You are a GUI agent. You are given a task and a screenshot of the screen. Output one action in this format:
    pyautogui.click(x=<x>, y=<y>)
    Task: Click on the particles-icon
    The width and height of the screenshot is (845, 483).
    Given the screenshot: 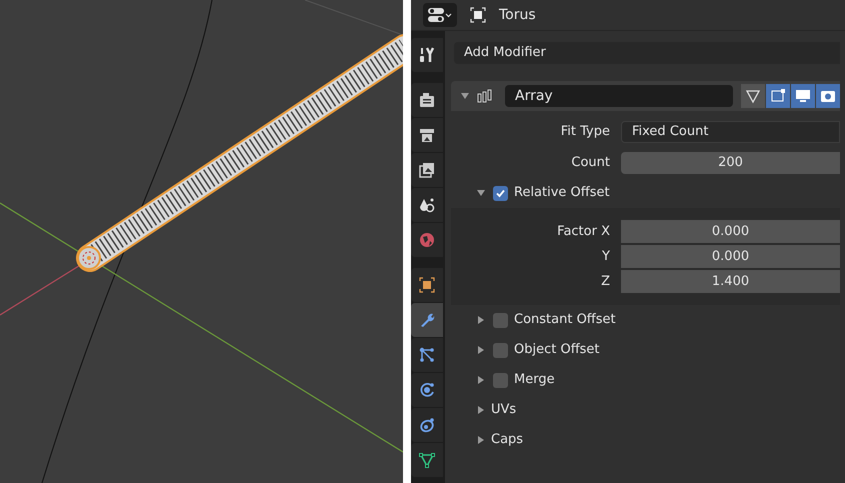 What is the action you would take?
    pyautogui.click(x=427, y=355)
    